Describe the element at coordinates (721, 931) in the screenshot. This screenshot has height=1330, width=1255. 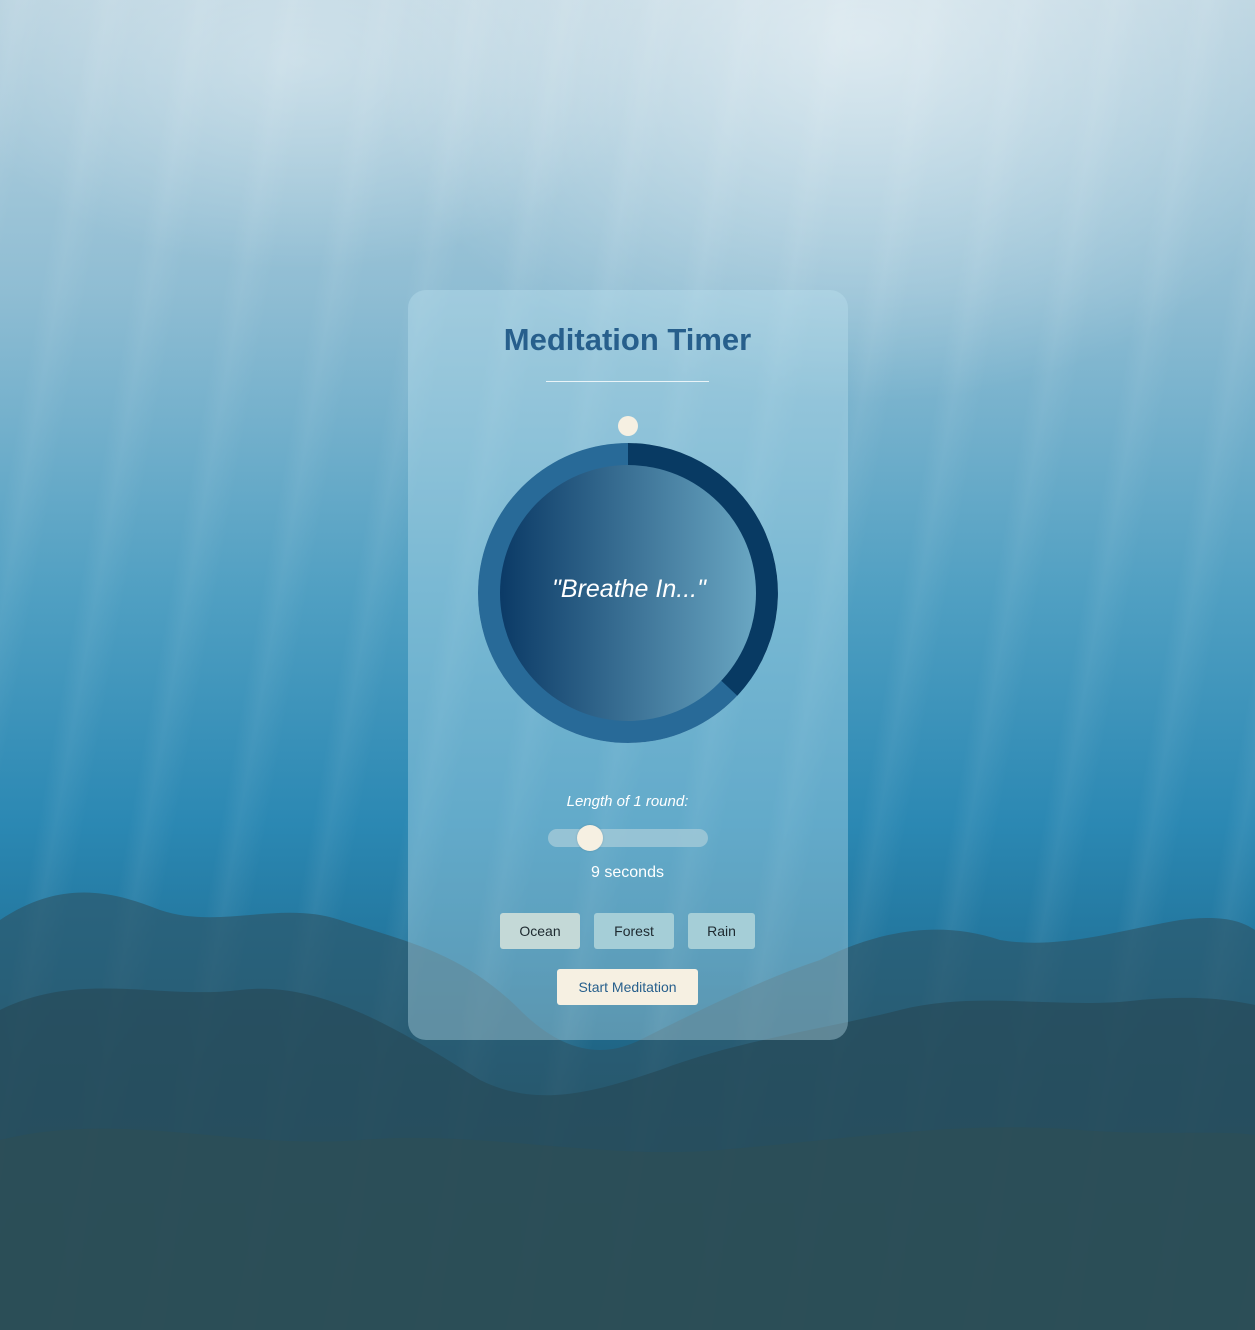
I see `sound-rain-button: Rain` at that location.